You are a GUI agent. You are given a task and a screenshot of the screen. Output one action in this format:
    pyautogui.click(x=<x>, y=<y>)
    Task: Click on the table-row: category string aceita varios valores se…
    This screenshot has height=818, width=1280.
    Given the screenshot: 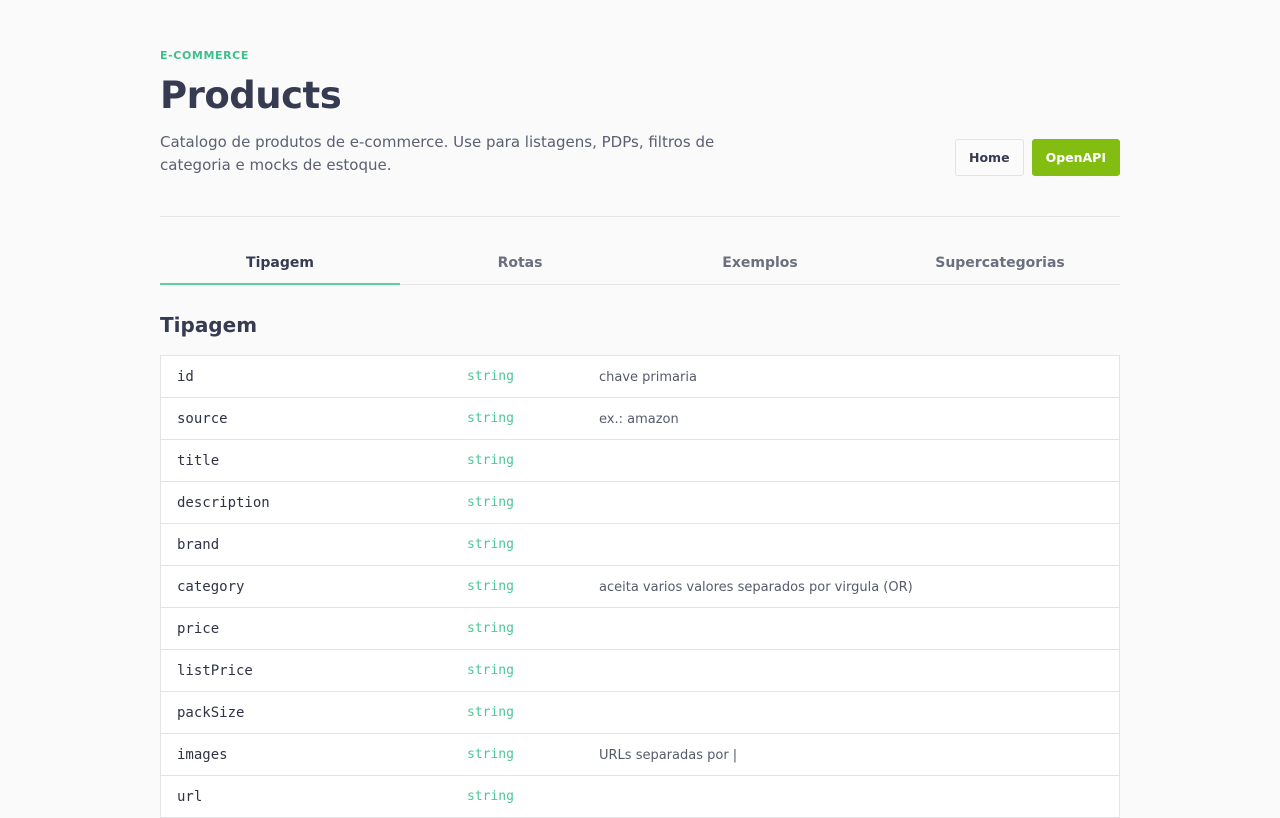 What is the action you would take?
    pyautogui.click(x=640, y=587)
    